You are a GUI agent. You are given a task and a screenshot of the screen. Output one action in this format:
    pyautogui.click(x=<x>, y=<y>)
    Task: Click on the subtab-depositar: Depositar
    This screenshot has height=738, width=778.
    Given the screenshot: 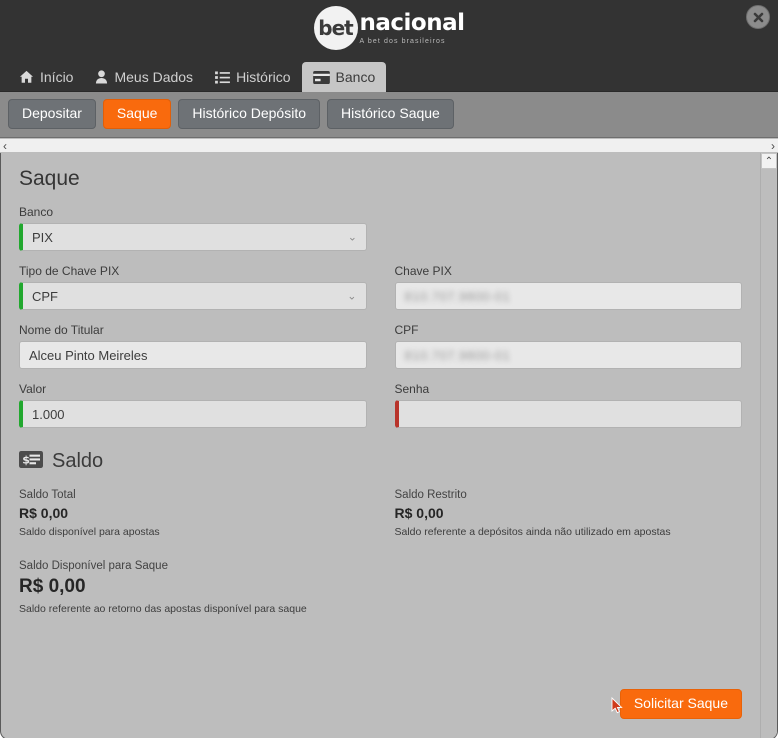 What is the action you would take?
    pyautogui.click(x=52, y=114)
    